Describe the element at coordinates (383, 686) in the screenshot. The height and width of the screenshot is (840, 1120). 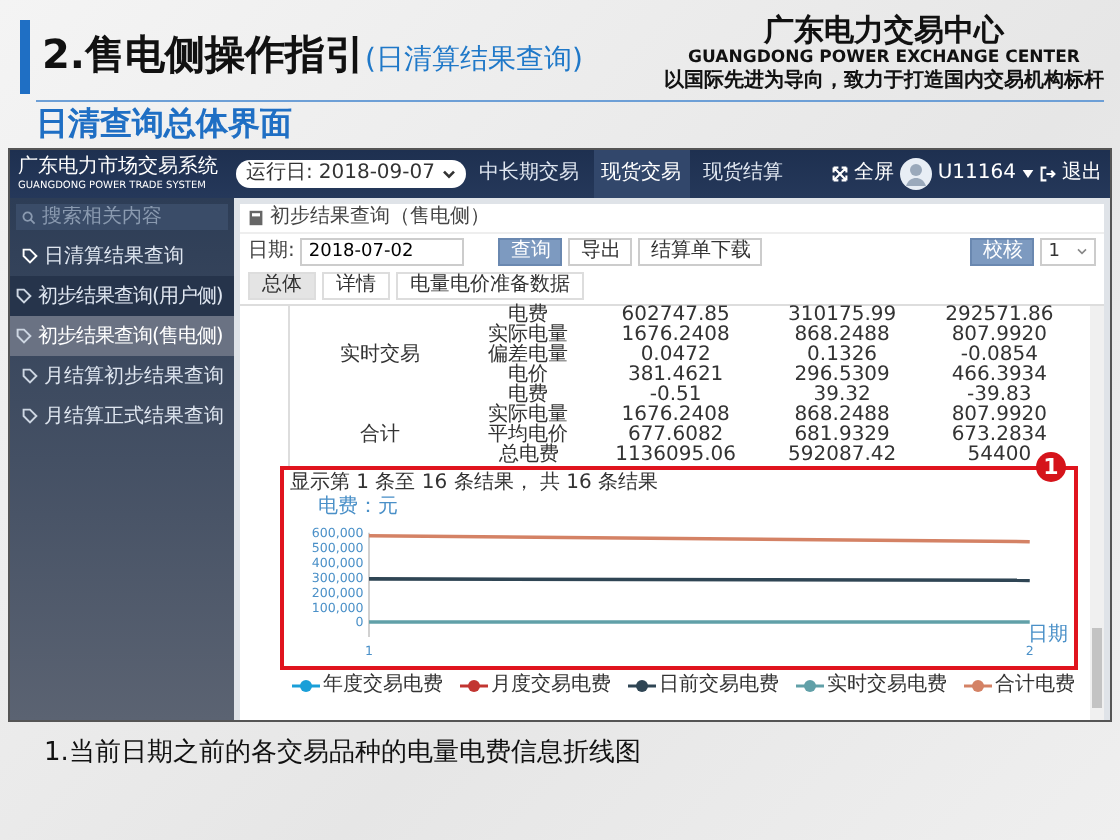
I see `legend-label: 年度交易电费` at that location.